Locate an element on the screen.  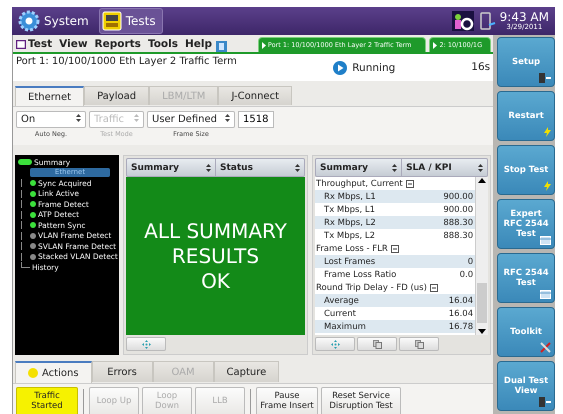
column-header: Status is located at coordinates (236, 167).